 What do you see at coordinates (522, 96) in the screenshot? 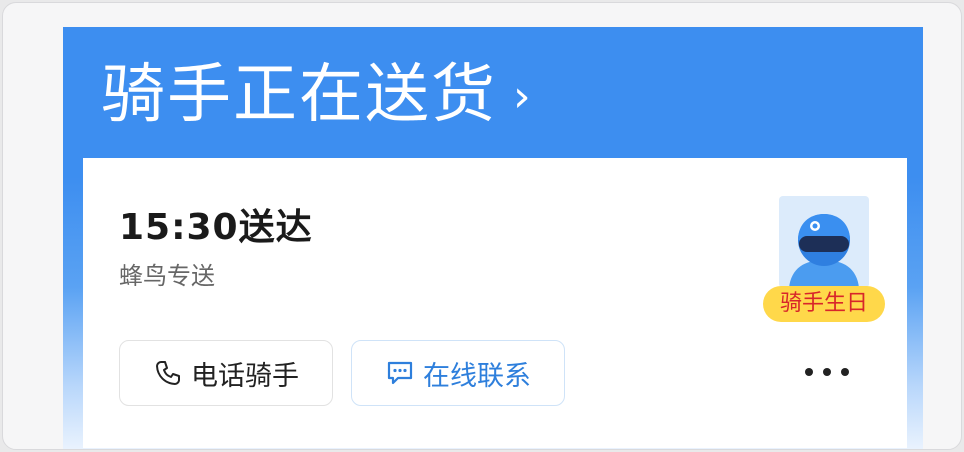
I see `chevron-right-icon: ›` at bounding box center [522, 96].